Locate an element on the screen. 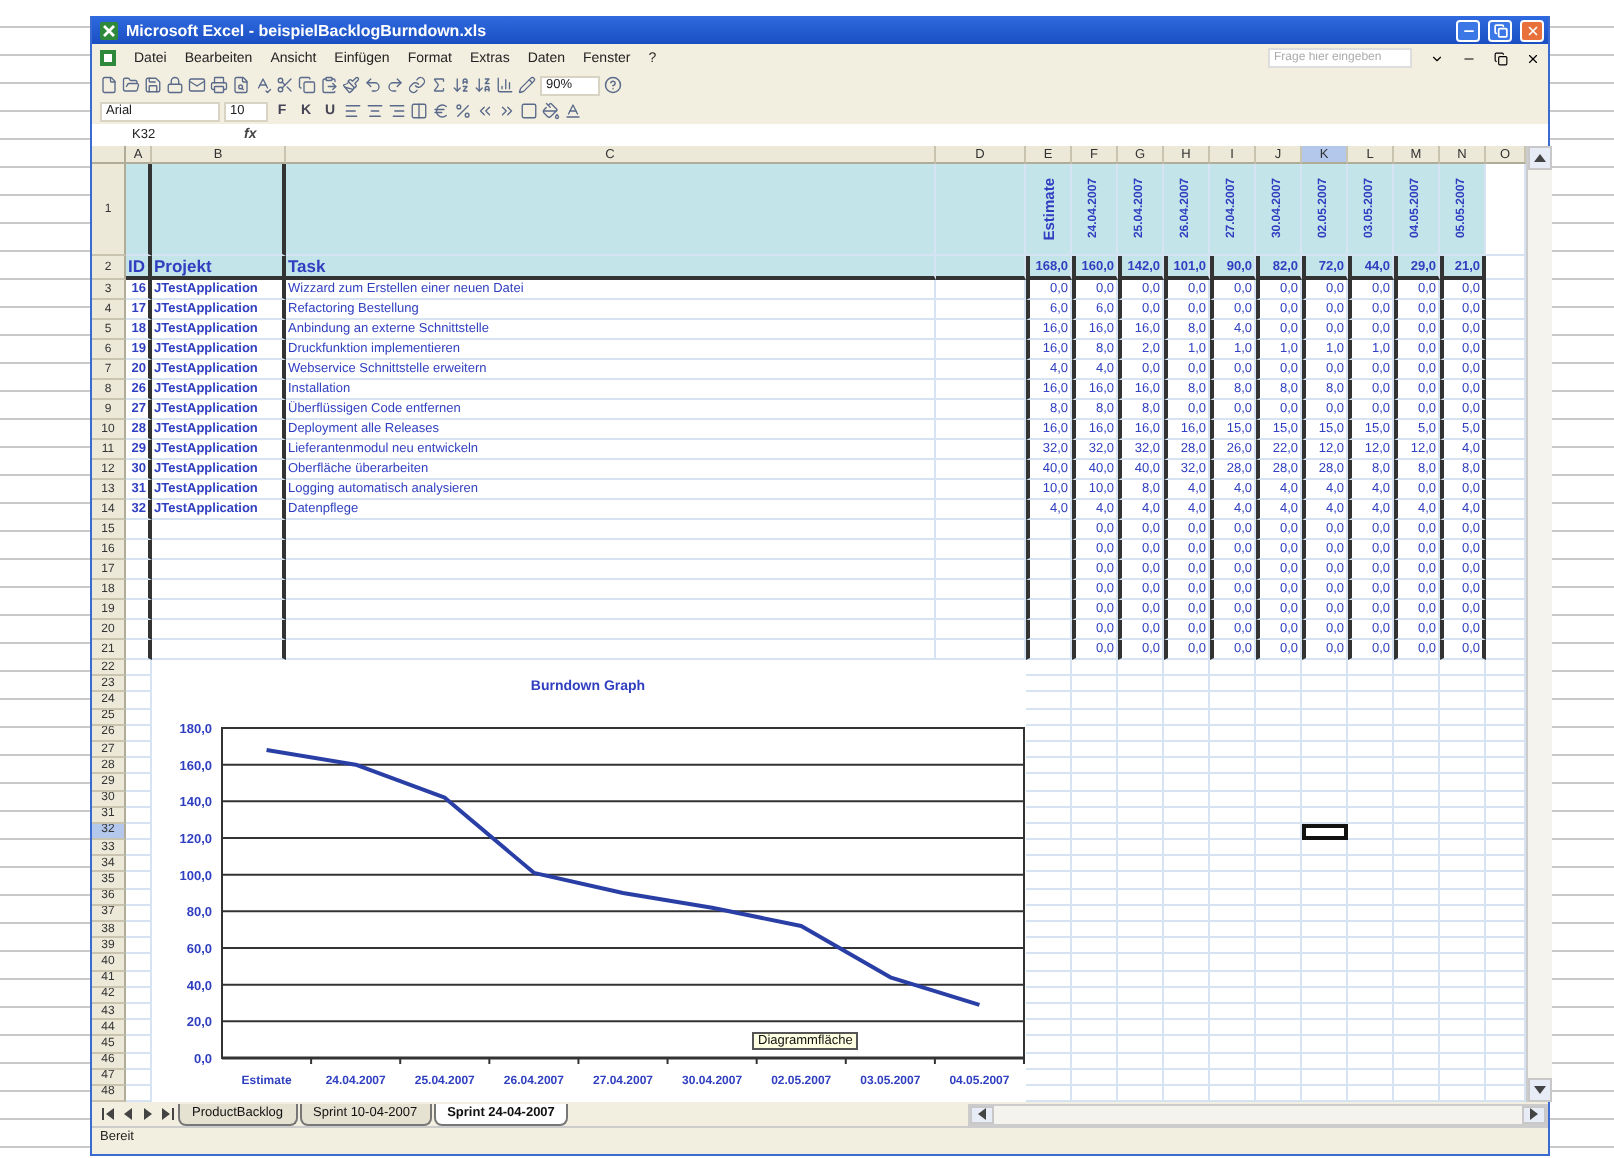 This screenshot has height=1158, width=1614. minimize-button is located at coordinates (1468, 30).